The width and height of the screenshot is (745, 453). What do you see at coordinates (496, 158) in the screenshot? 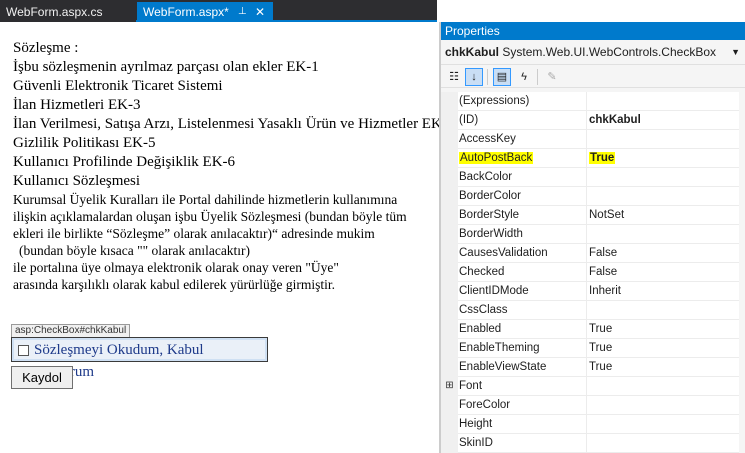
I see `highlighted-name: AutoPostBack` at bounding box center [496, 158].